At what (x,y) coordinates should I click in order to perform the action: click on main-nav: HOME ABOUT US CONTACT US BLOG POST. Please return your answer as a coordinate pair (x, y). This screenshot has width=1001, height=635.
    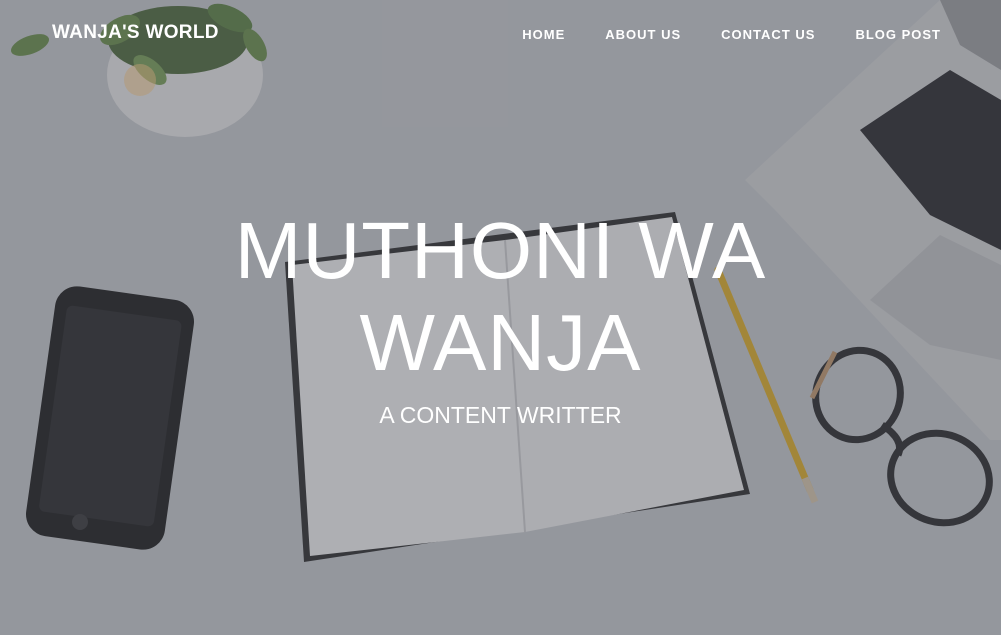
    Looking at the image, I should click on (731, 35).